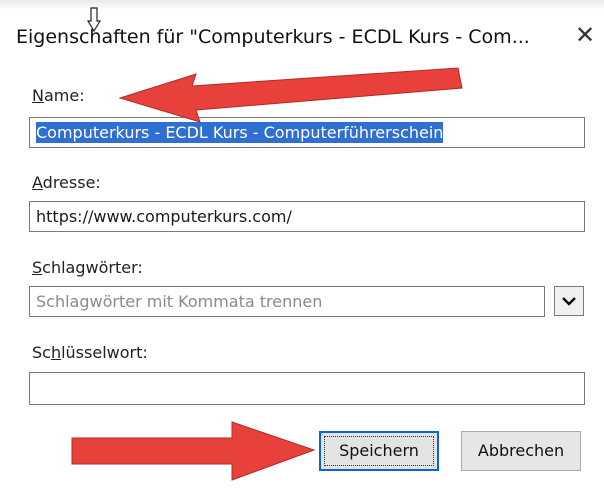 The height and width of the screenshot is (489, 604). Describe the element at coordinates (66, 182) in the screenshot. I see `address-label: Adresse:` at that location.